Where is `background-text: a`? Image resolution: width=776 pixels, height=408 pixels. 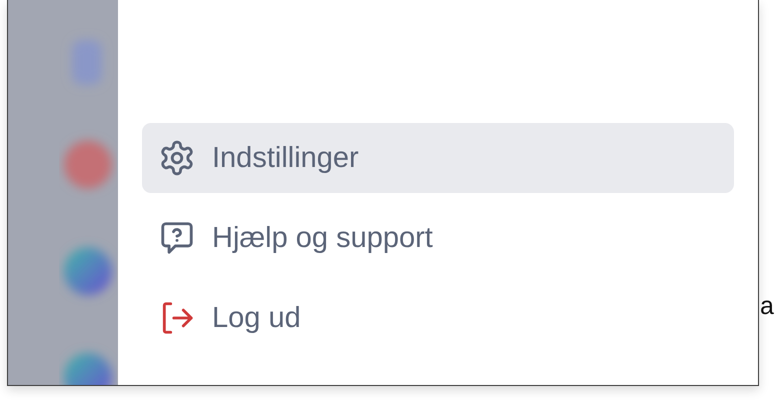
background-text: a is located at coordinates (767, 306).